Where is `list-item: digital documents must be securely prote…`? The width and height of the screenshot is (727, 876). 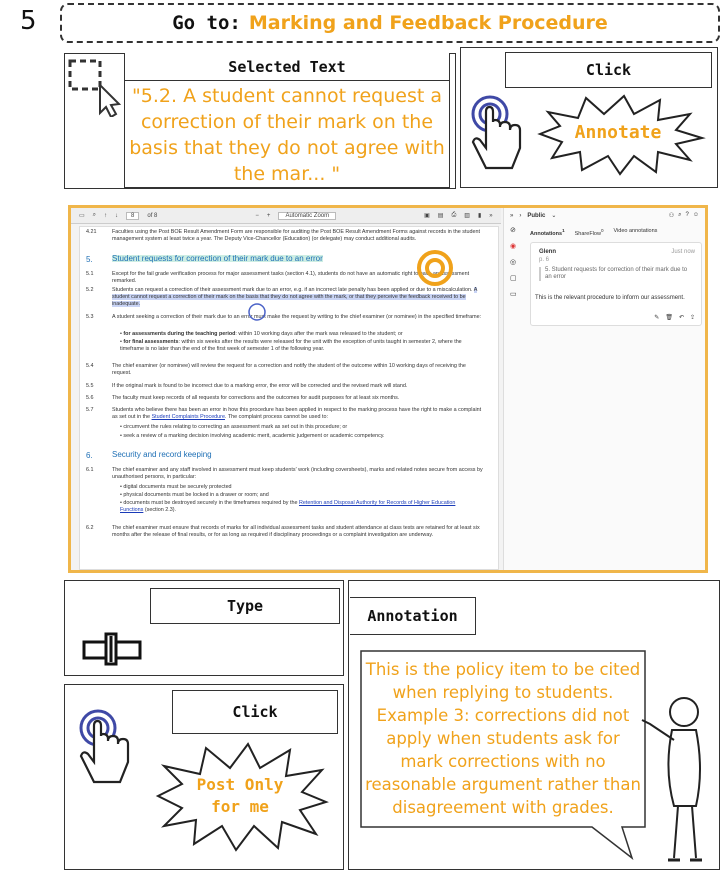
list-item: digital documents must be securely prote… is located at coordinates (300, 487).